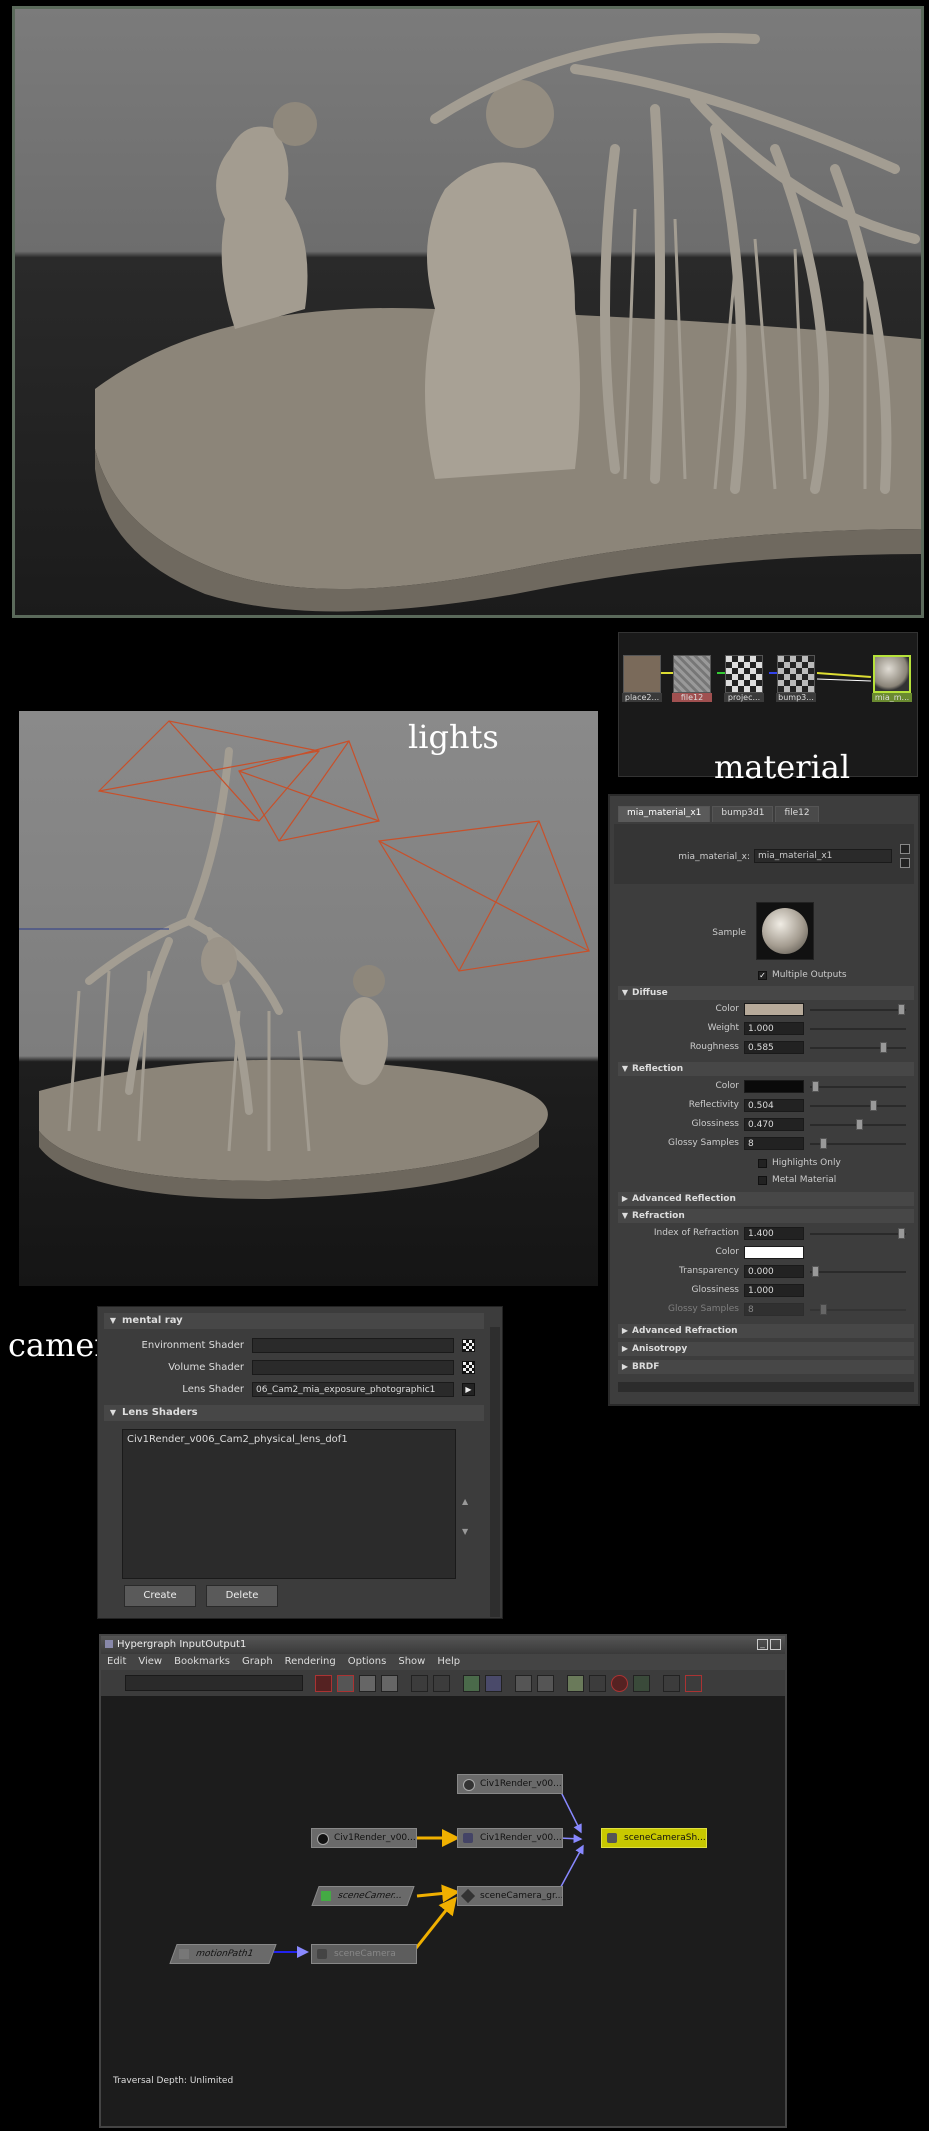 The image size is (929, 2131). What do you see at coordinates (364, 1954) in the screenshot?
I see `graph-node-scenecamera: sceneCamera` at bounding box center [364, 1954].